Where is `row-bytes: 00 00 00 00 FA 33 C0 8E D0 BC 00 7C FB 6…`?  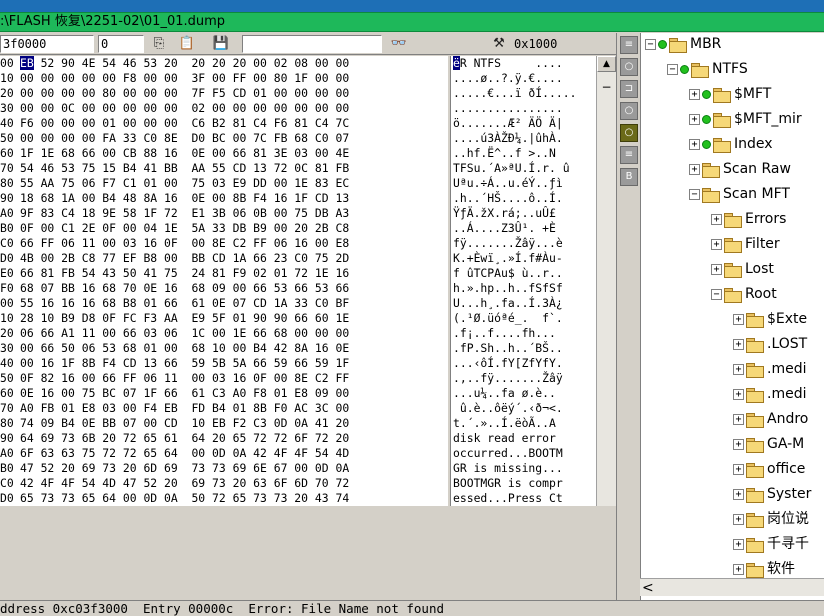
row-bytes: 00 00 00 00 FA 33 C0 8E D0 BC 00 7C FB 6… is located at coordinates (227, 138).